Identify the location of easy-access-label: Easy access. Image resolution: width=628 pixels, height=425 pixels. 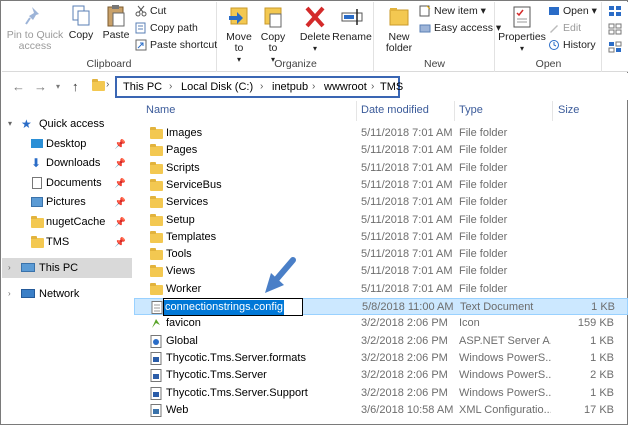
(463, 28).